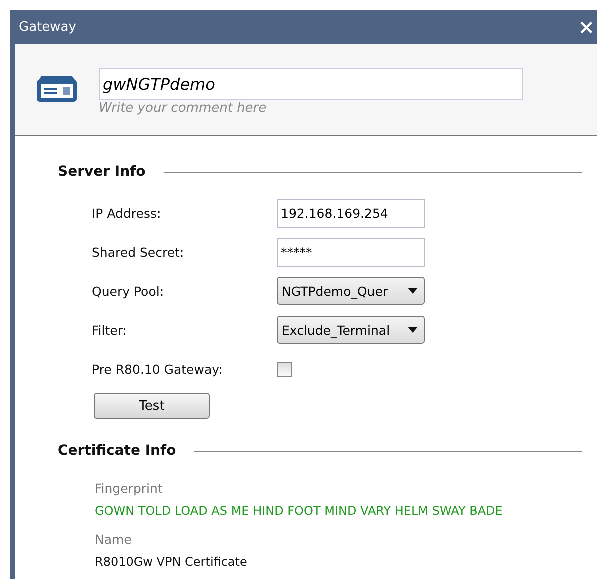  I want to click on info-value: GOWN TOLD LOAD AS ME HIND FOOT MIND VARY HELM SWAY BADE, so click(299, 511).